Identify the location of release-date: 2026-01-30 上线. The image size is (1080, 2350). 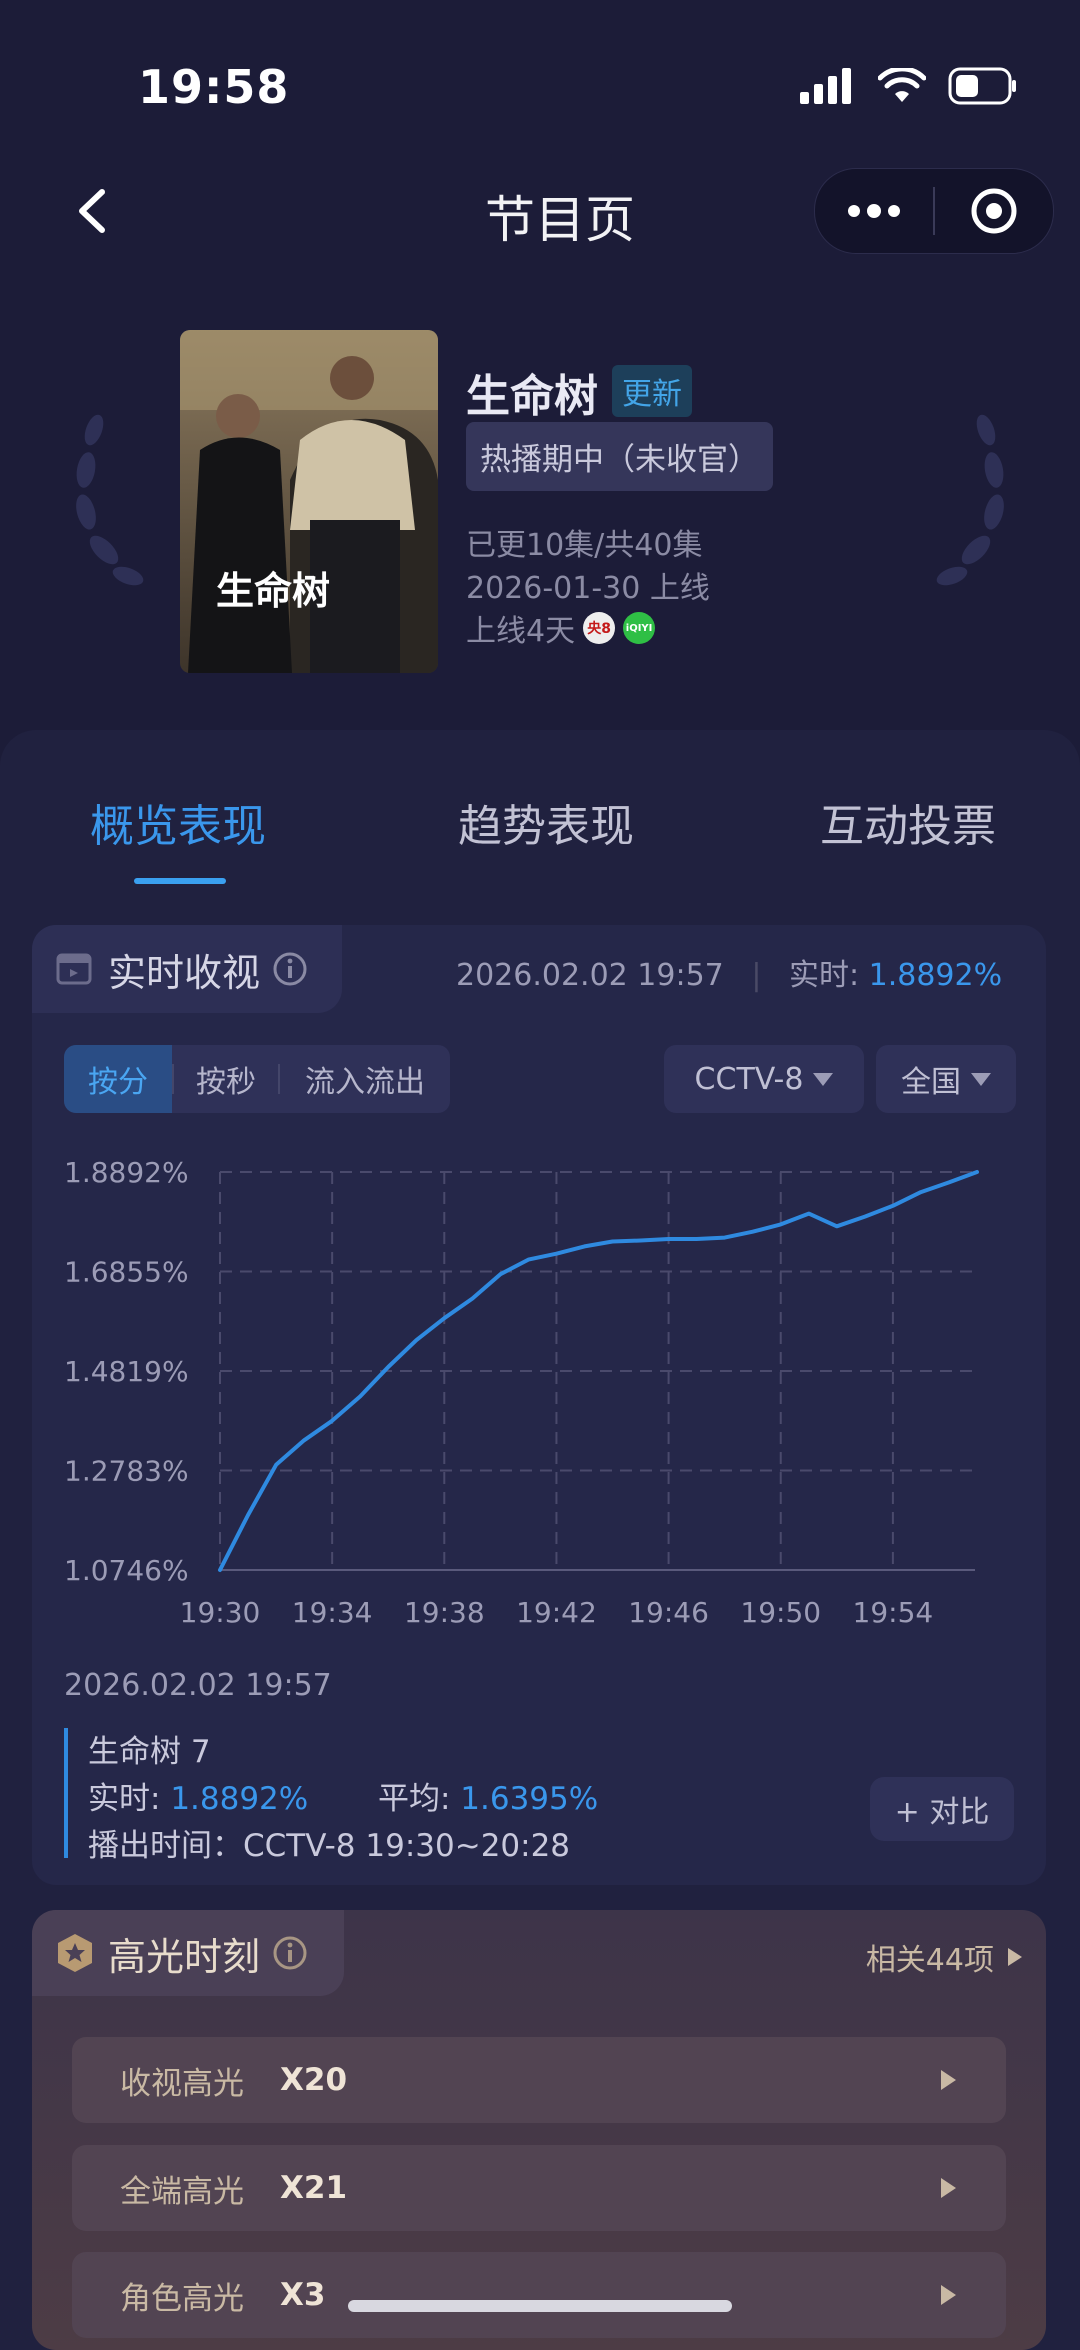
(588, 588).